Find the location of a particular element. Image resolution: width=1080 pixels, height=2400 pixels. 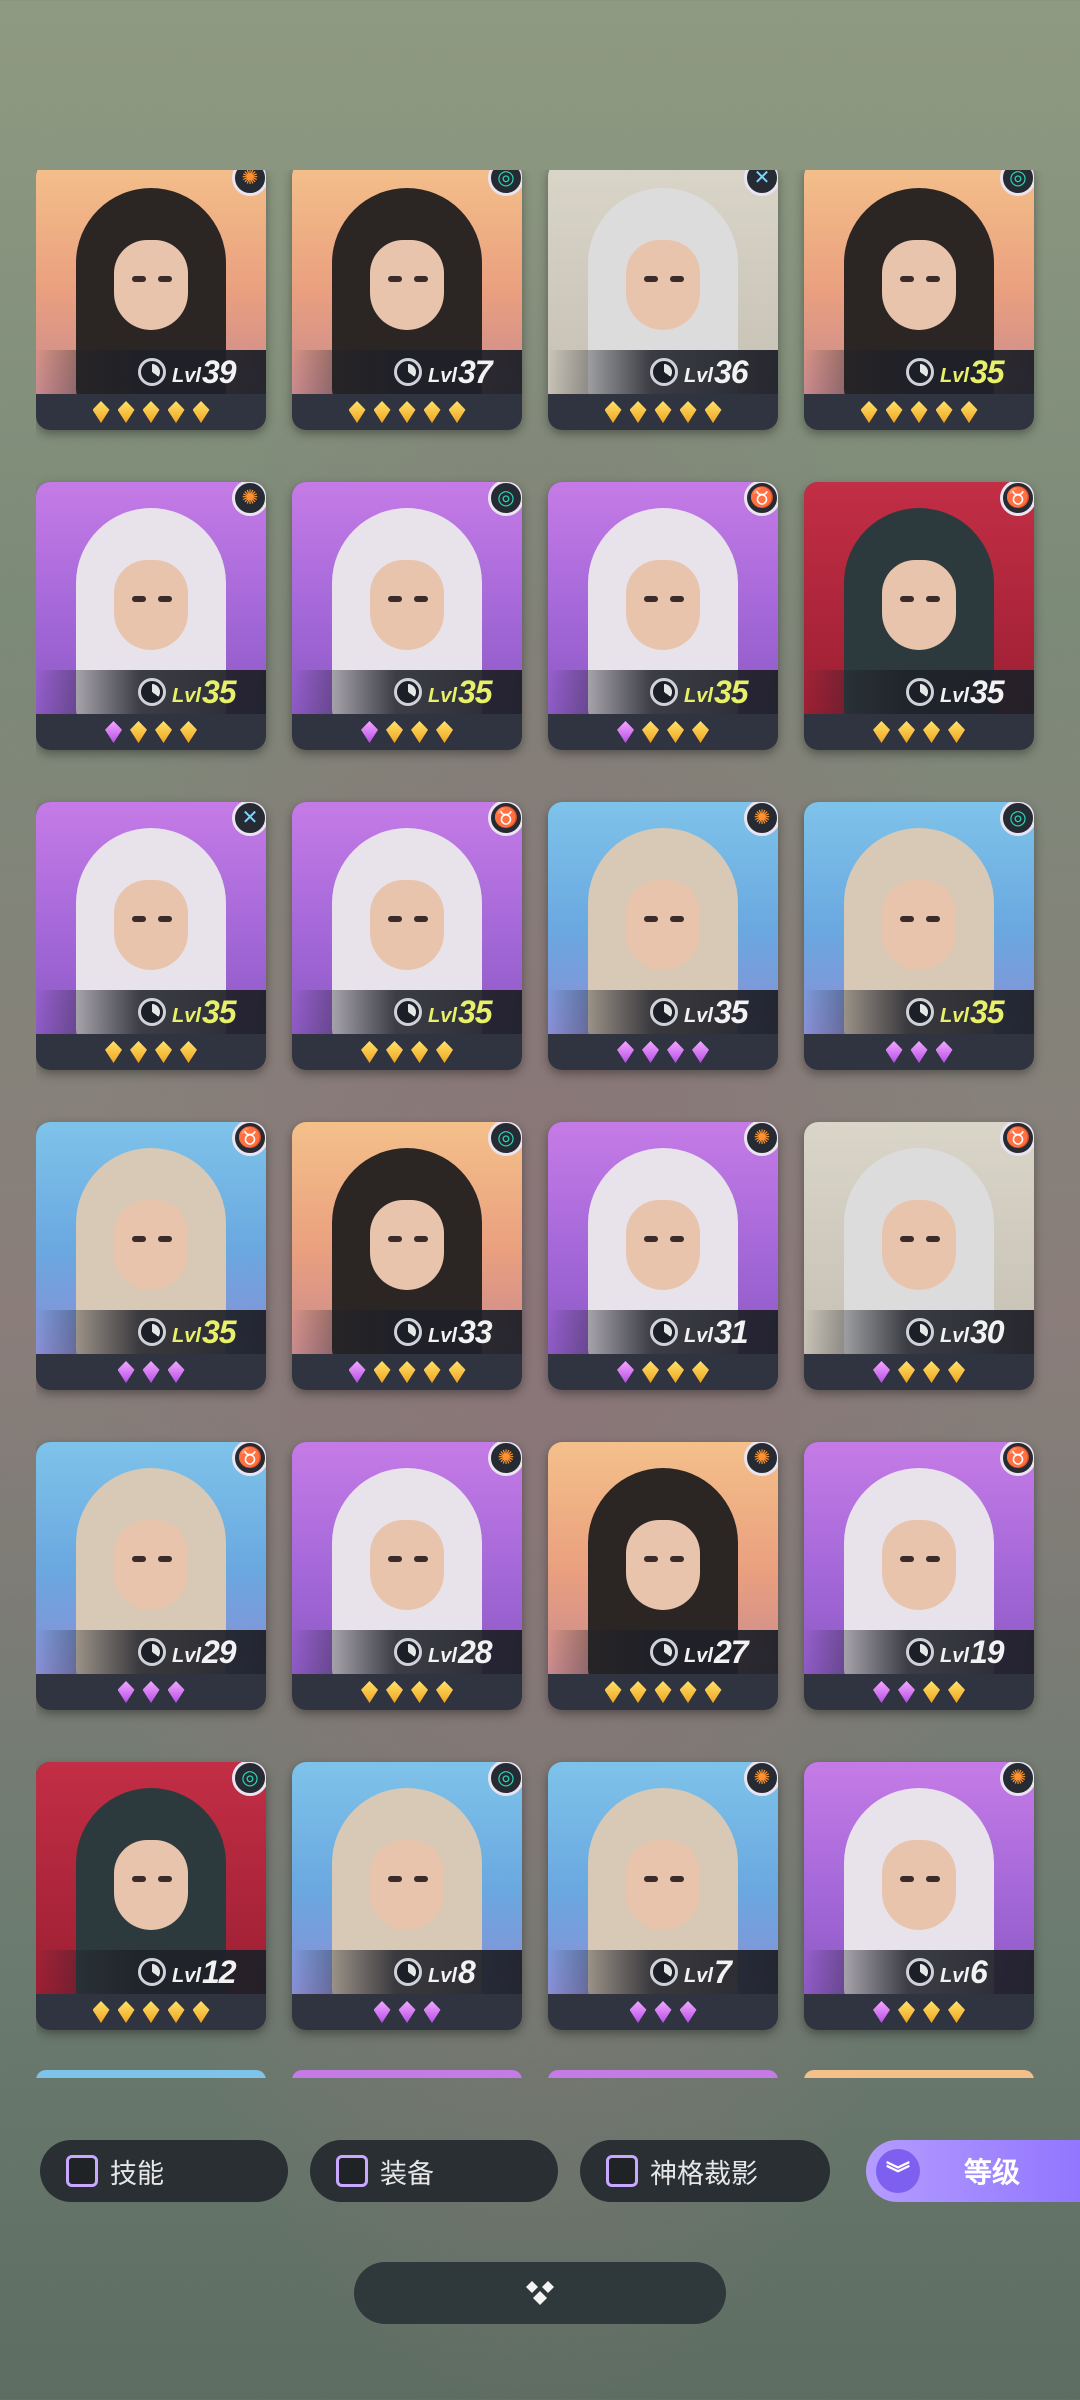

divinity-checkbox is located at coordinates (622, 2171).